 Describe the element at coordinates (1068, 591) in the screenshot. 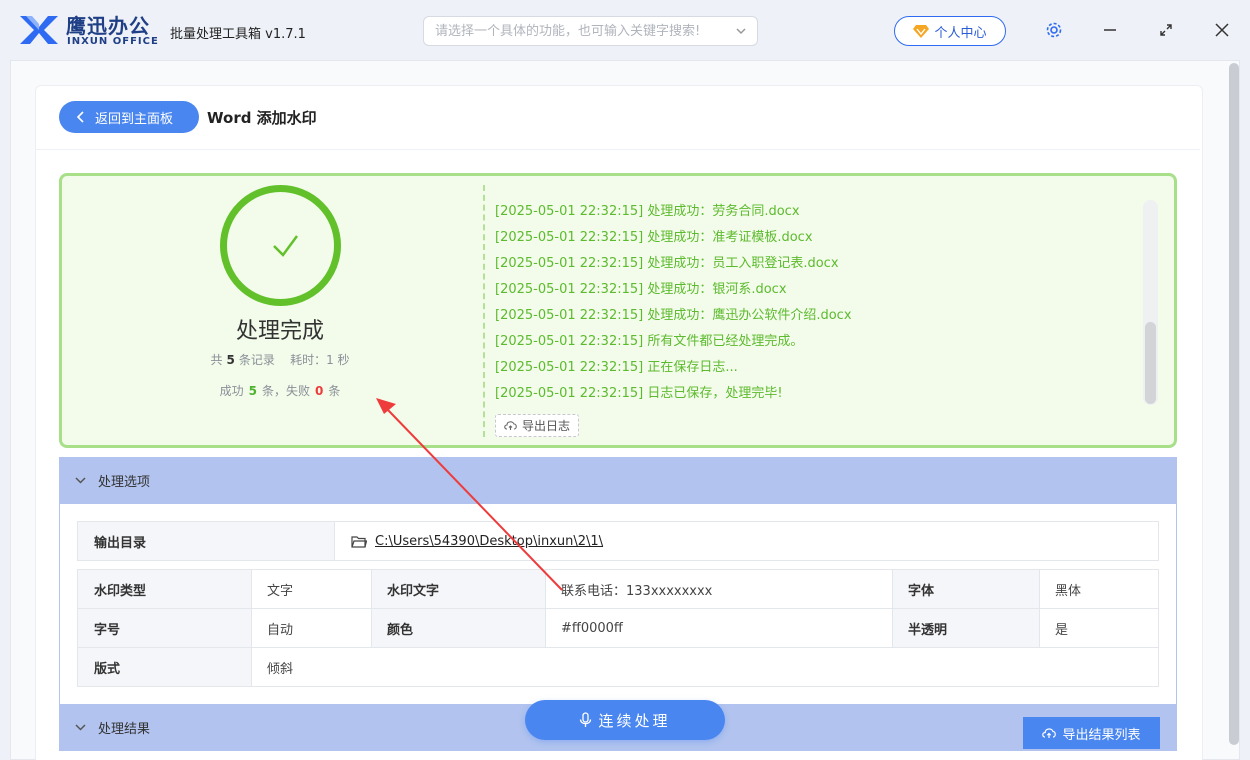

I see `font-value: 黑体` at that location.